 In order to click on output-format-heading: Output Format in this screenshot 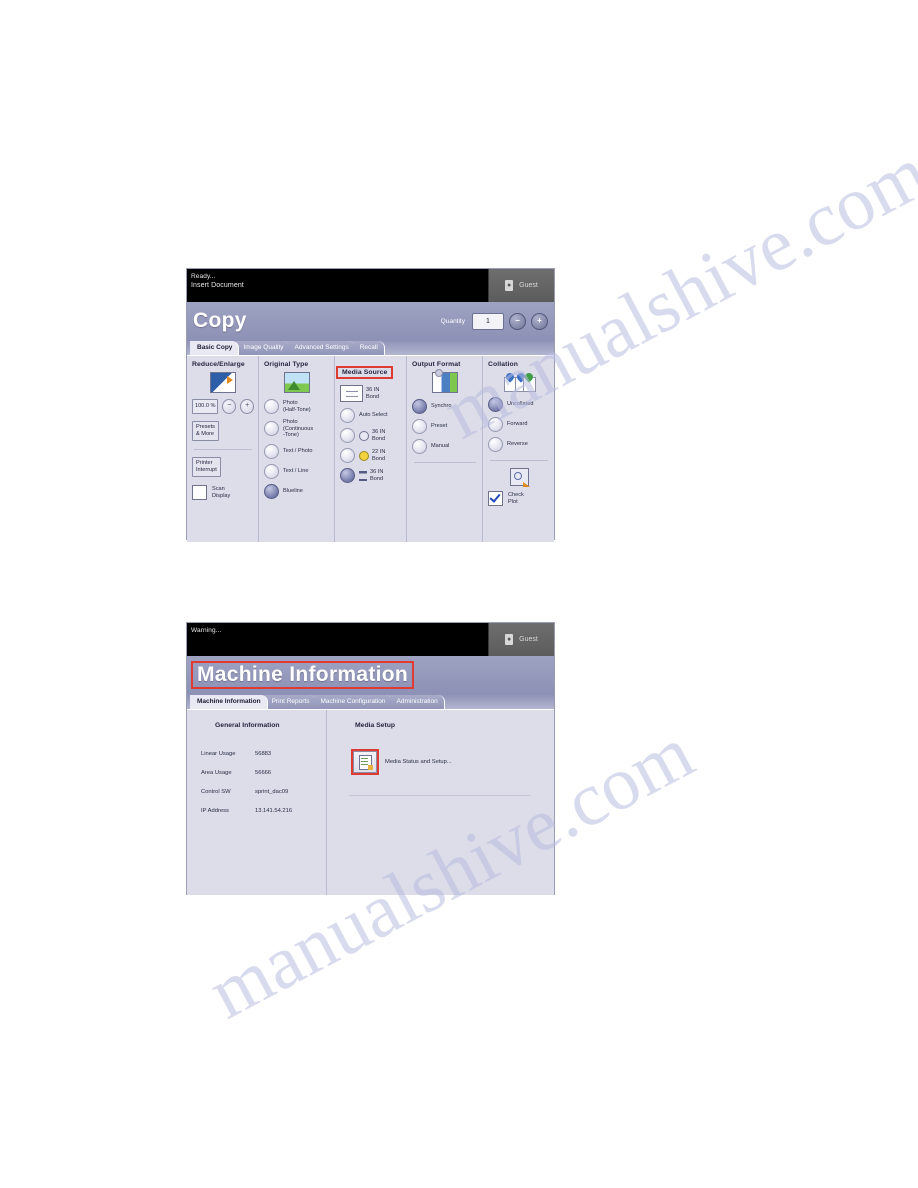, I will do `click(436, 364)`.